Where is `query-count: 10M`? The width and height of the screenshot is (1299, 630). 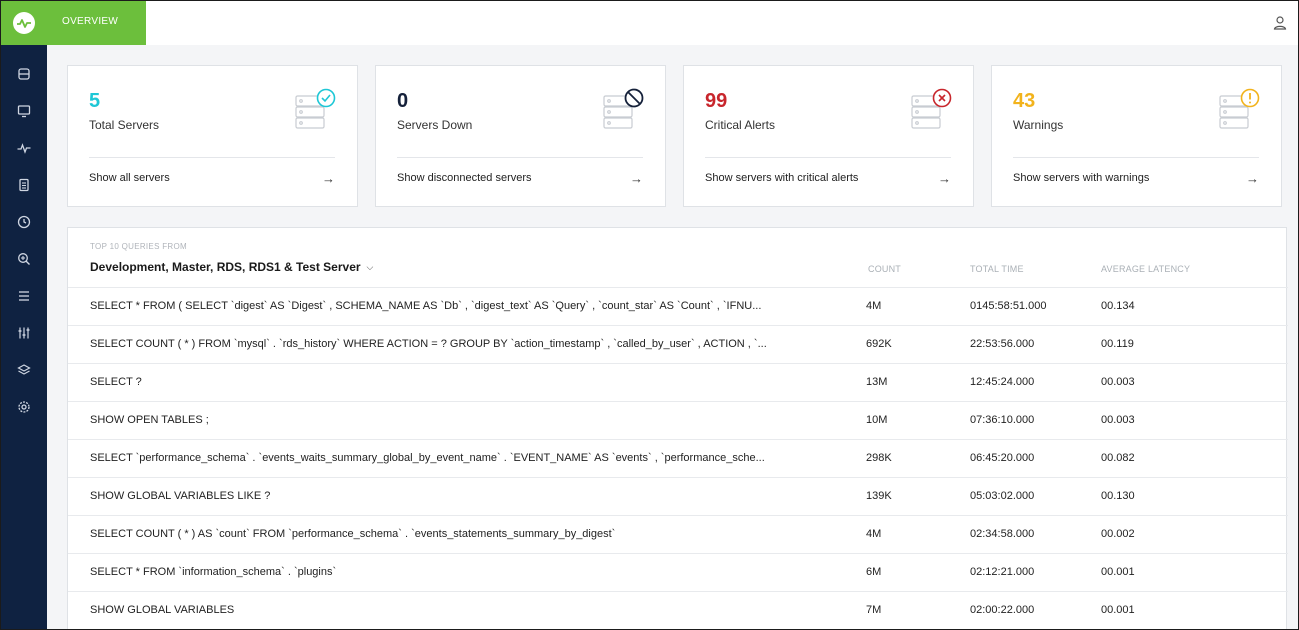
query-count: 10M is located at coordinates (877, 420).